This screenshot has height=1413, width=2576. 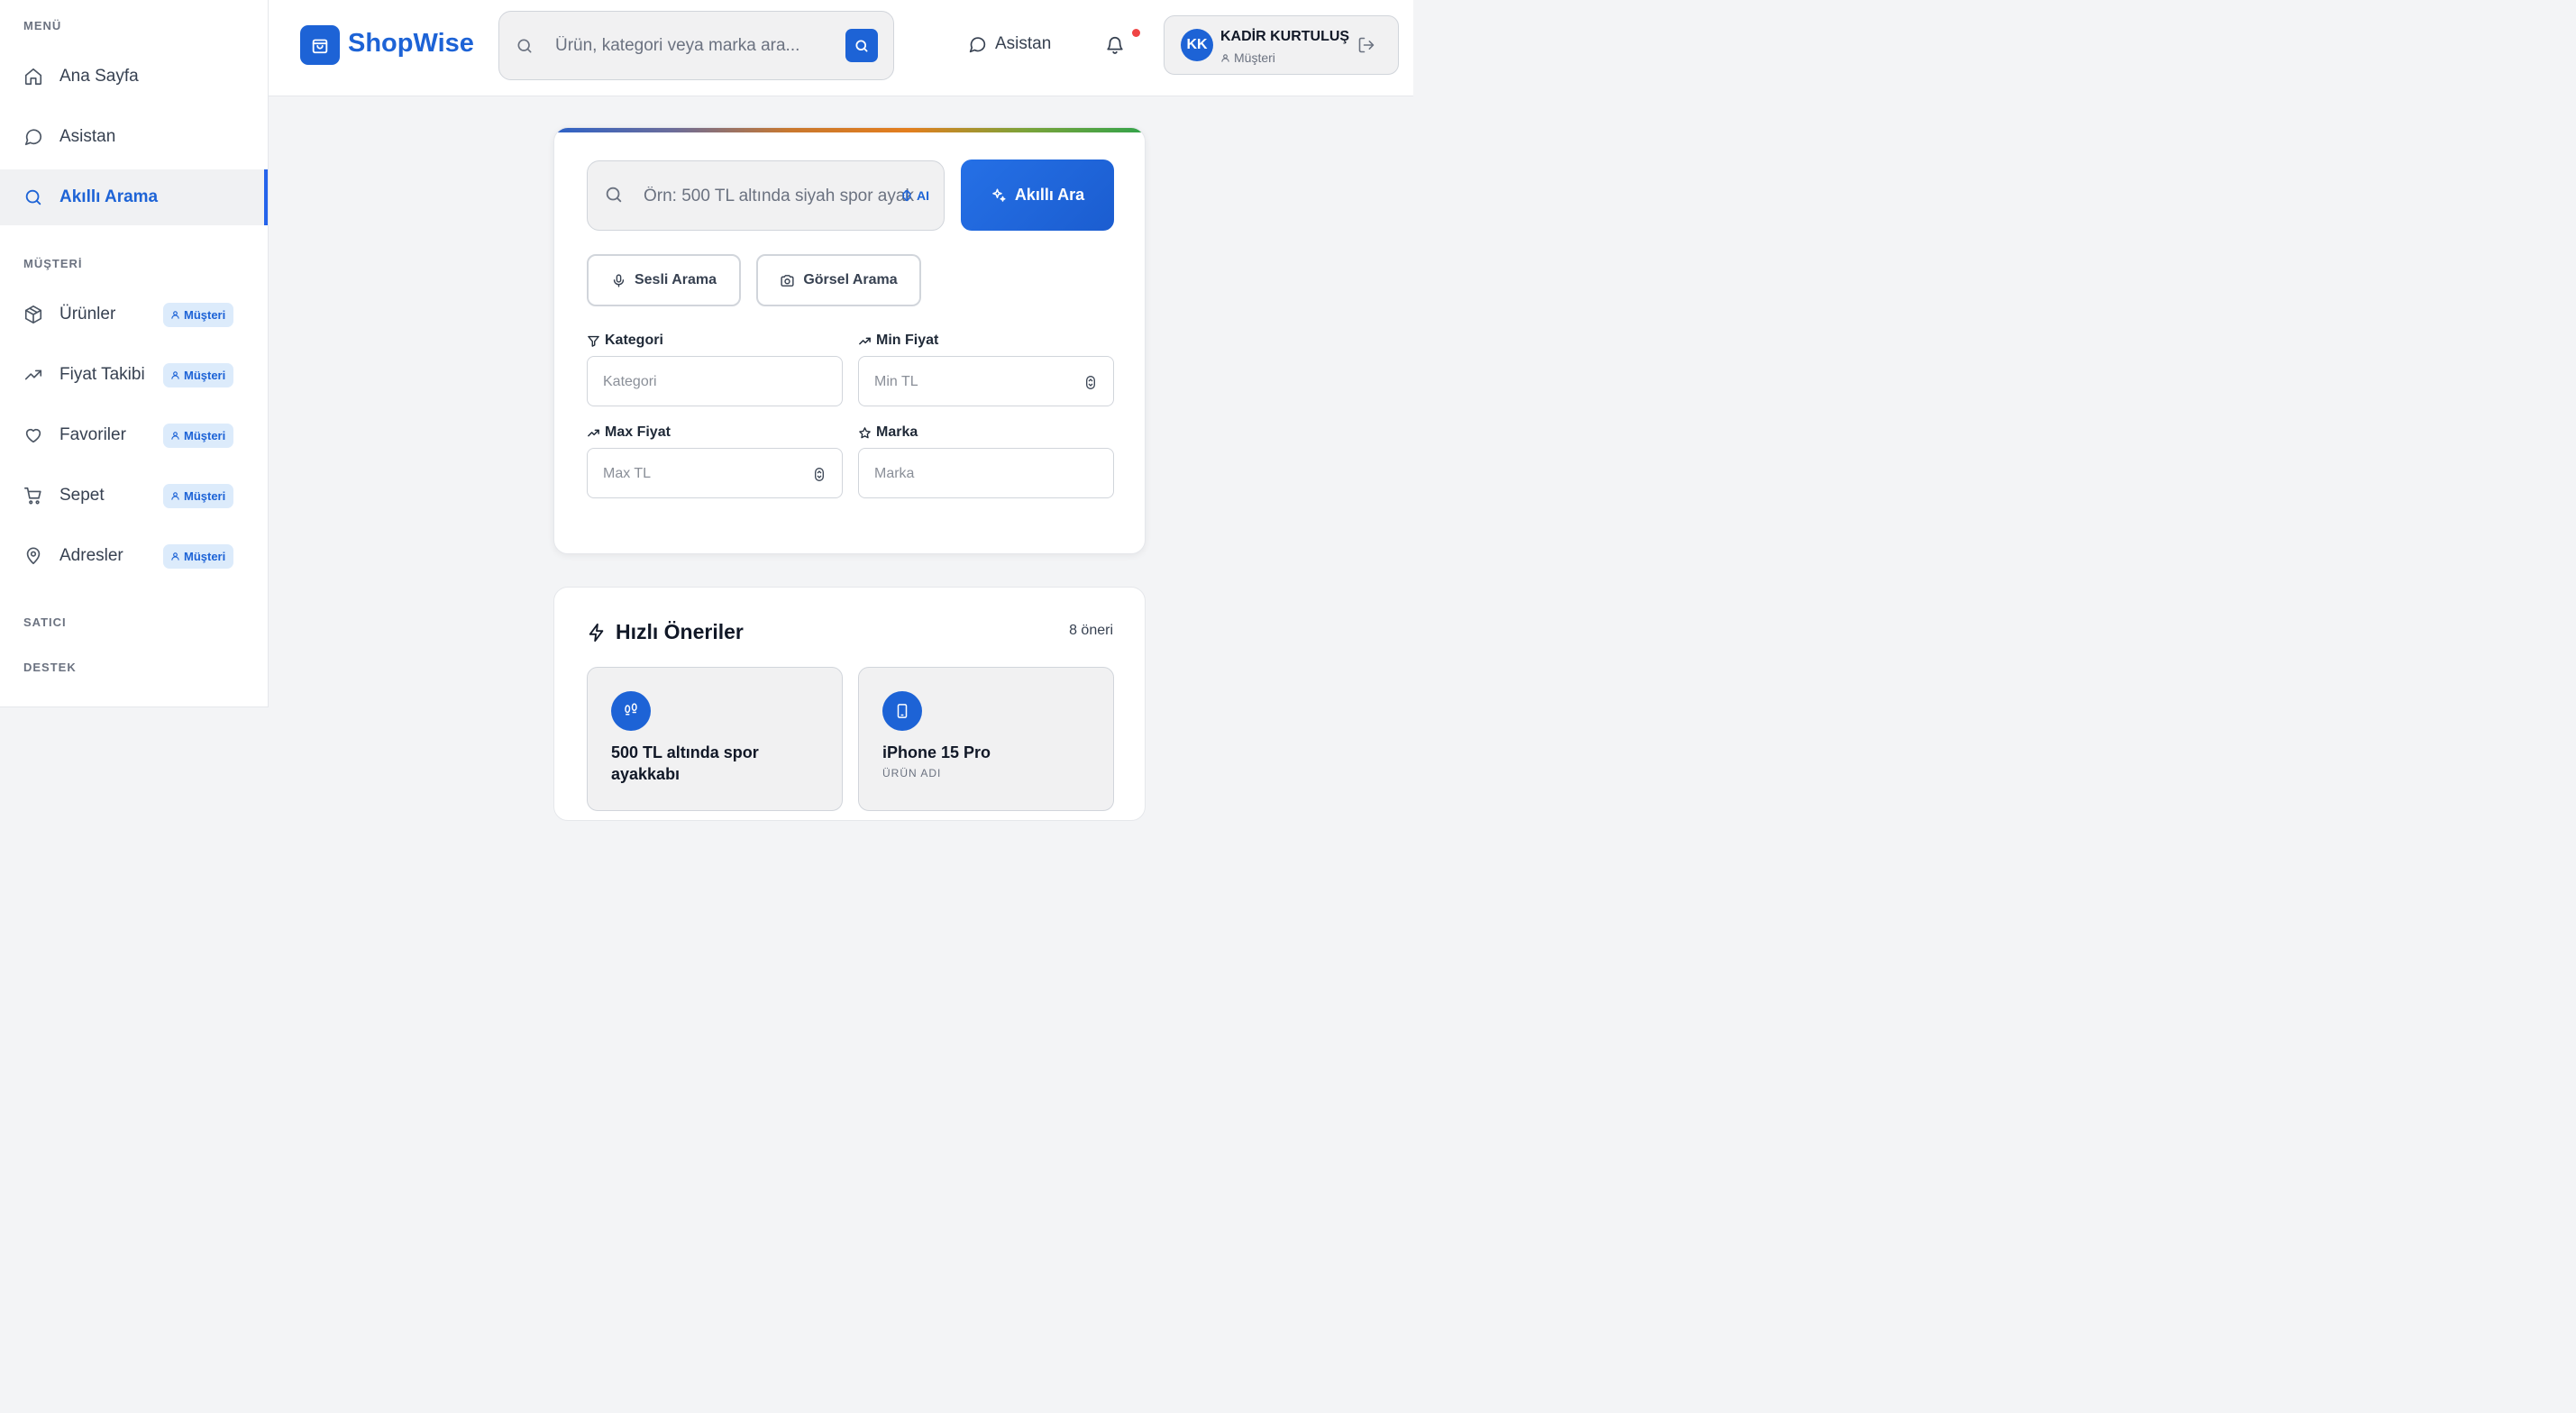 I want to click on sidebar-item-label: Ürünler, so click(x=87, y=314).